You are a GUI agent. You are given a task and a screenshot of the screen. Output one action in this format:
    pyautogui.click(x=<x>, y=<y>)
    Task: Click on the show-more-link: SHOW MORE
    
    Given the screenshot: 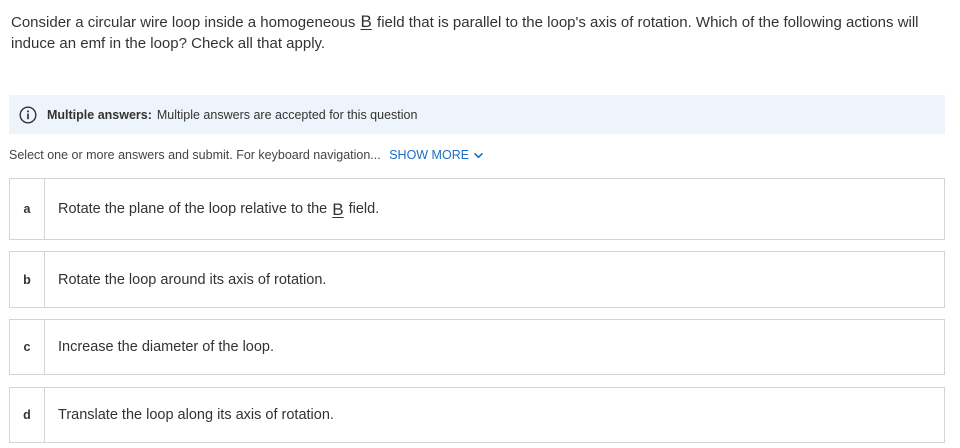 What is the action you would take?
    pyautogui.click(x=436, y=155)
    